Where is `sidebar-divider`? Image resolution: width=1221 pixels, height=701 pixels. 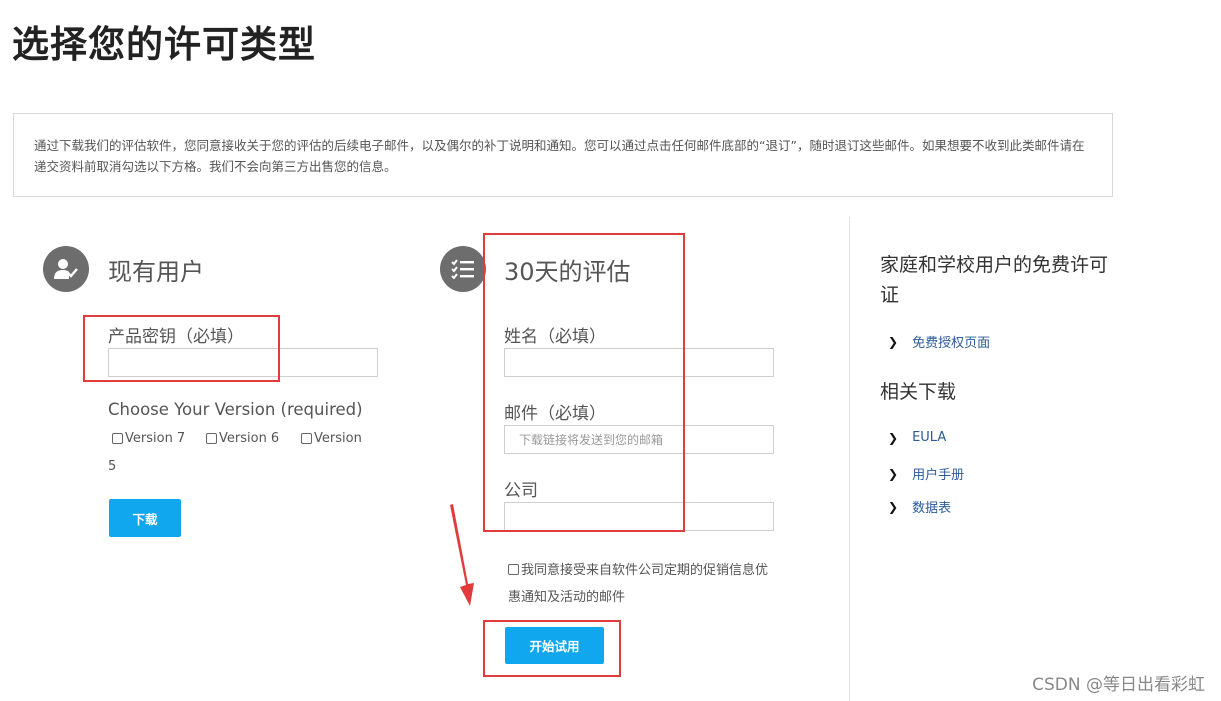 sidebar-divider is located at coordinates (849, 459).